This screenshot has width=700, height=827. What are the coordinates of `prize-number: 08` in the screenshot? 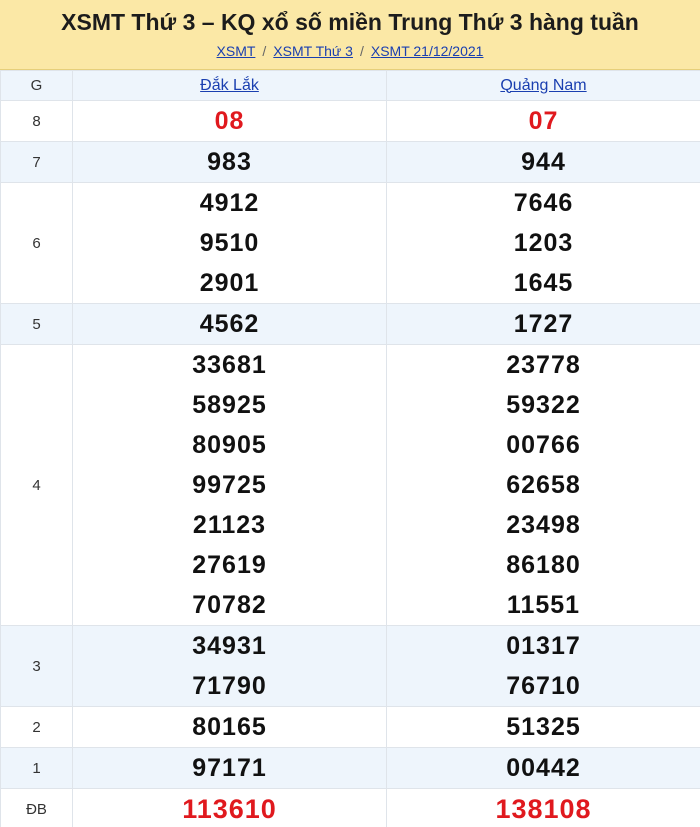 It's located at (229, 121).